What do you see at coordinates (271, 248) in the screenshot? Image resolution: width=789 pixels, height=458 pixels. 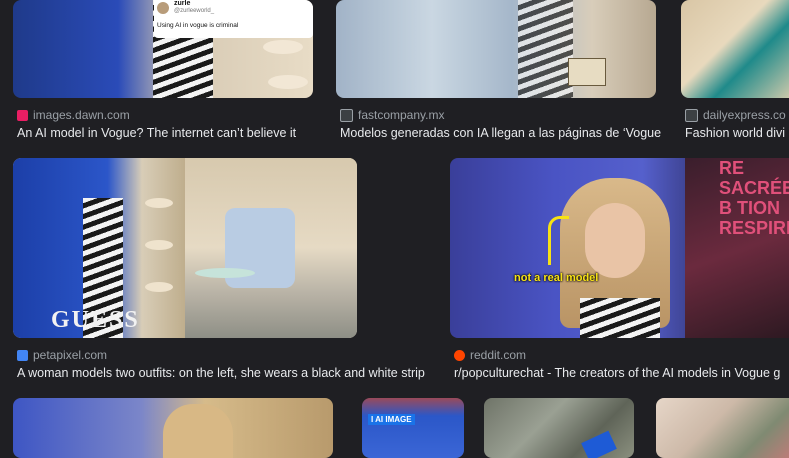 I see `right-photo` at bounding box center [271, 248].